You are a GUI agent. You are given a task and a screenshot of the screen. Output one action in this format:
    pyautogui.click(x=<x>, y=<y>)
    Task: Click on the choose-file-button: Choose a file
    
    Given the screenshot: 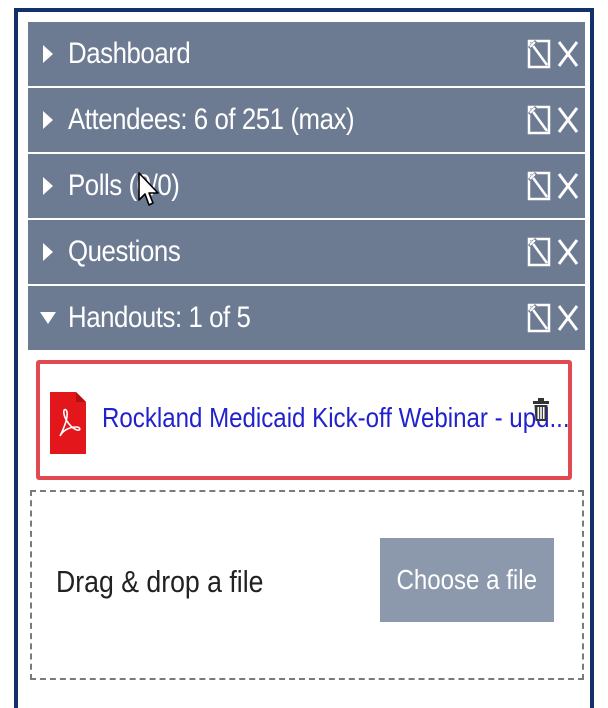 What is the action you would take?
    pyautogui.click(x=467, y=580)
    